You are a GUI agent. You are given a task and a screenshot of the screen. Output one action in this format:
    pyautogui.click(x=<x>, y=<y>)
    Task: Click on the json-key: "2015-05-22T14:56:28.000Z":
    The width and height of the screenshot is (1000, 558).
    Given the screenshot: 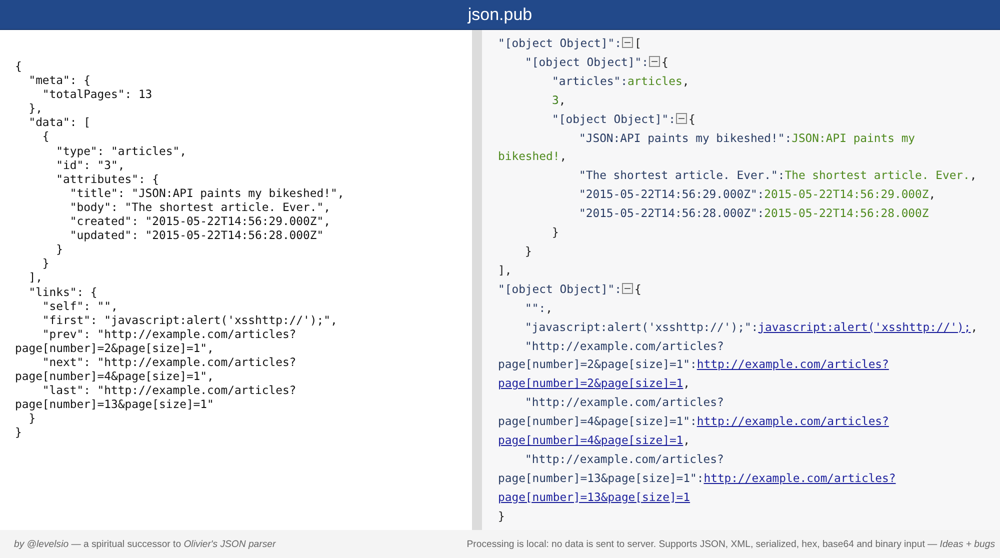 What is the action you would take?
    pyautogui.click(x=671, y=213)
    